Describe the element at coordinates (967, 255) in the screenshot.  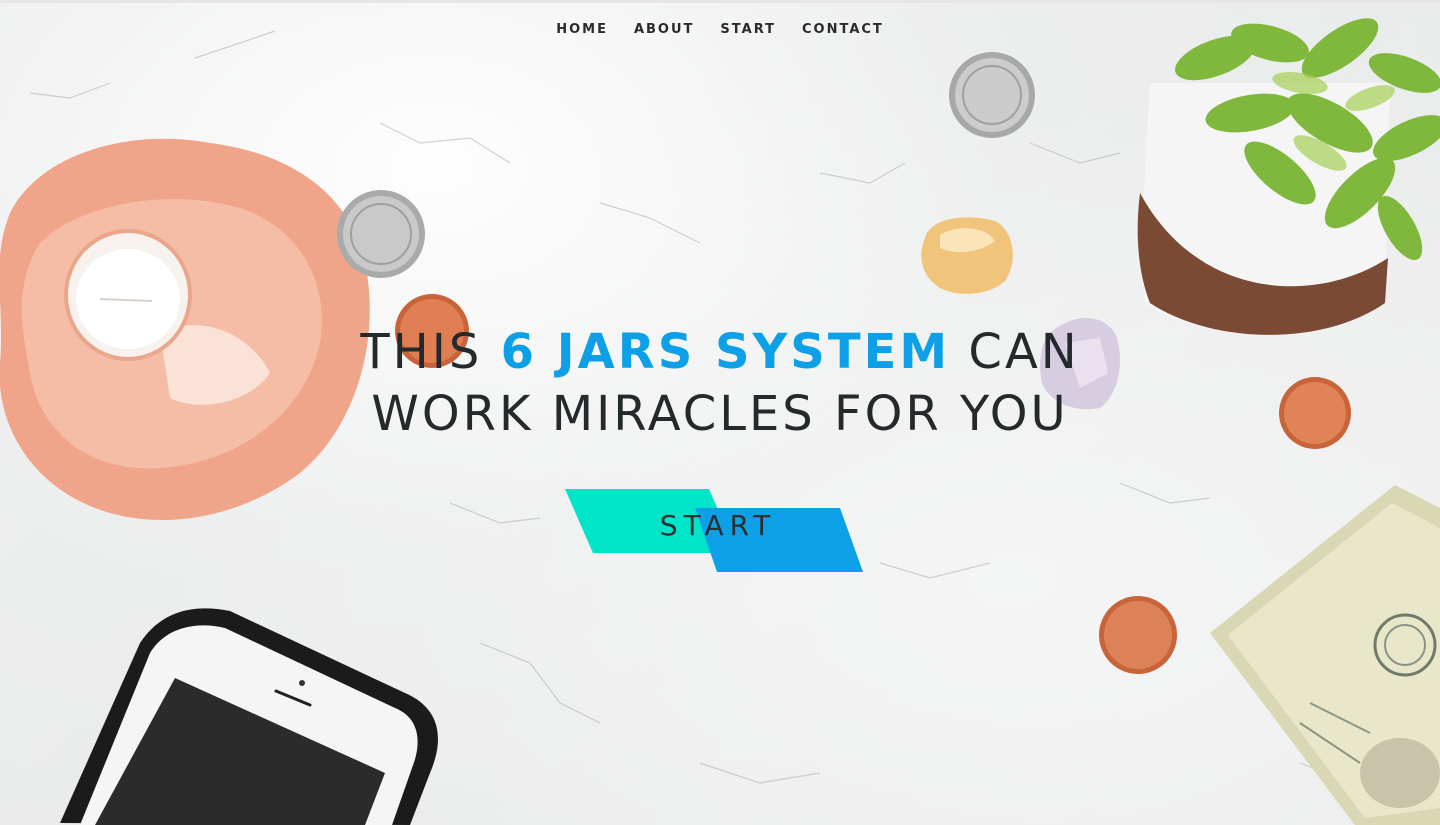
I see `citrine-stone` at that location.